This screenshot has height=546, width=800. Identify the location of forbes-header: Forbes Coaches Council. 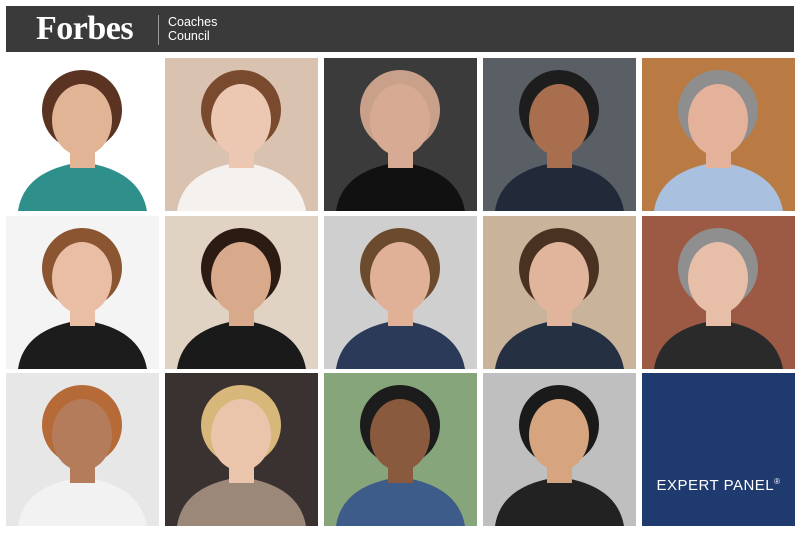
(400, 29).